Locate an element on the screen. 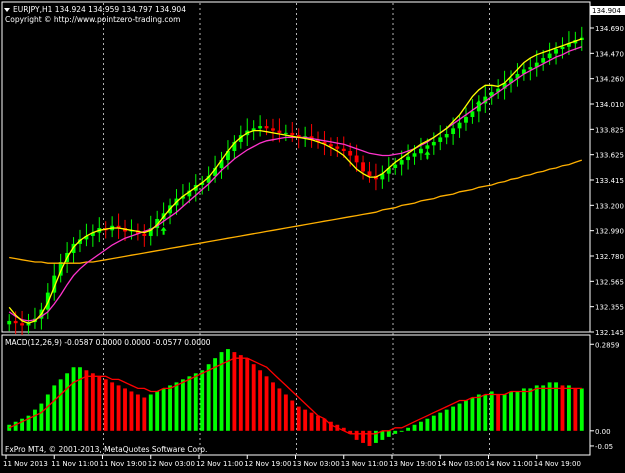  time-tick-label: 13 Nov 03:00 is located at coordinates (316, 464).